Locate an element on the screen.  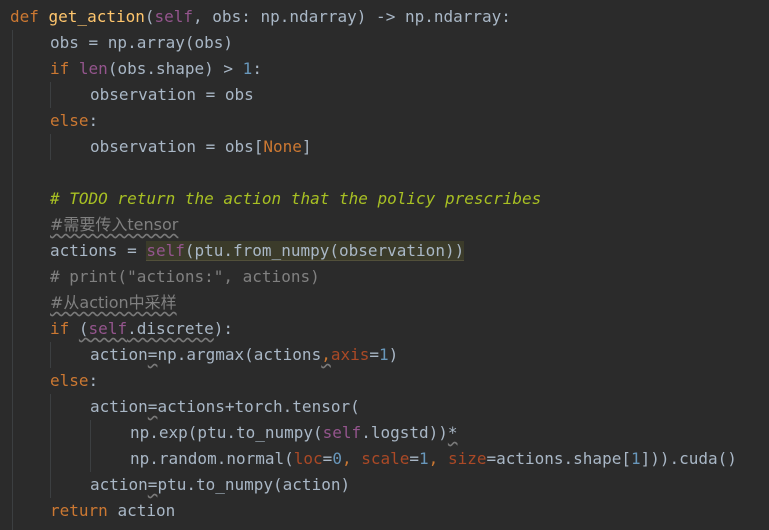
code-token: size is located at coordinates (467, 458).